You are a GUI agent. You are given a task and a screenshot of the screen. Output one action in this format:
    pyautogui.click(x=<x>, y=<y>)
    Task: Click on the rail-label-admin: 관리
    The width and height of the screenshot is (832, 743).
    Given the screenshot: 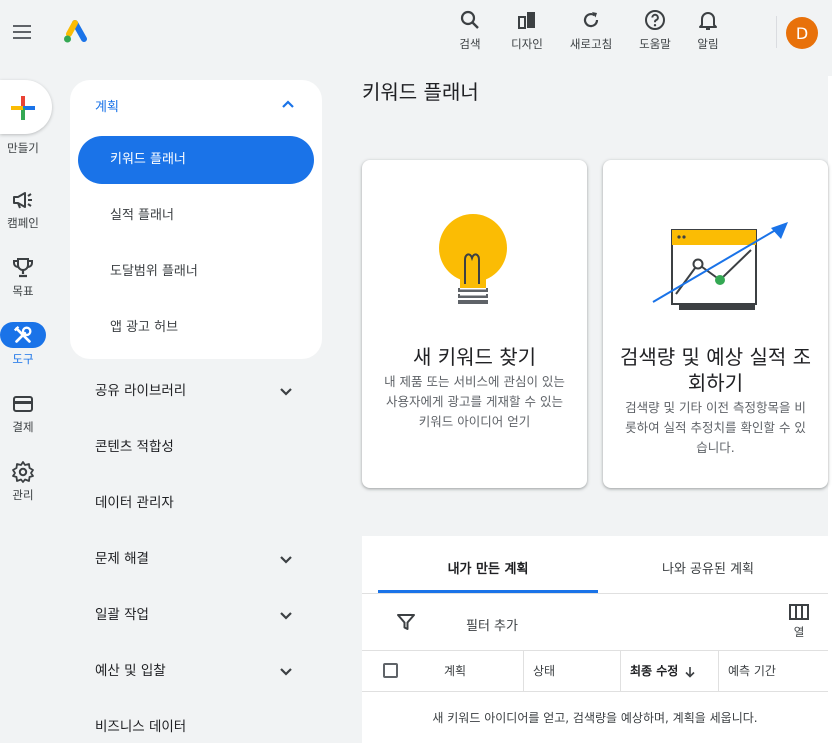 What is the action you would take?
    pyautogui.click(x=23, y=495)
    